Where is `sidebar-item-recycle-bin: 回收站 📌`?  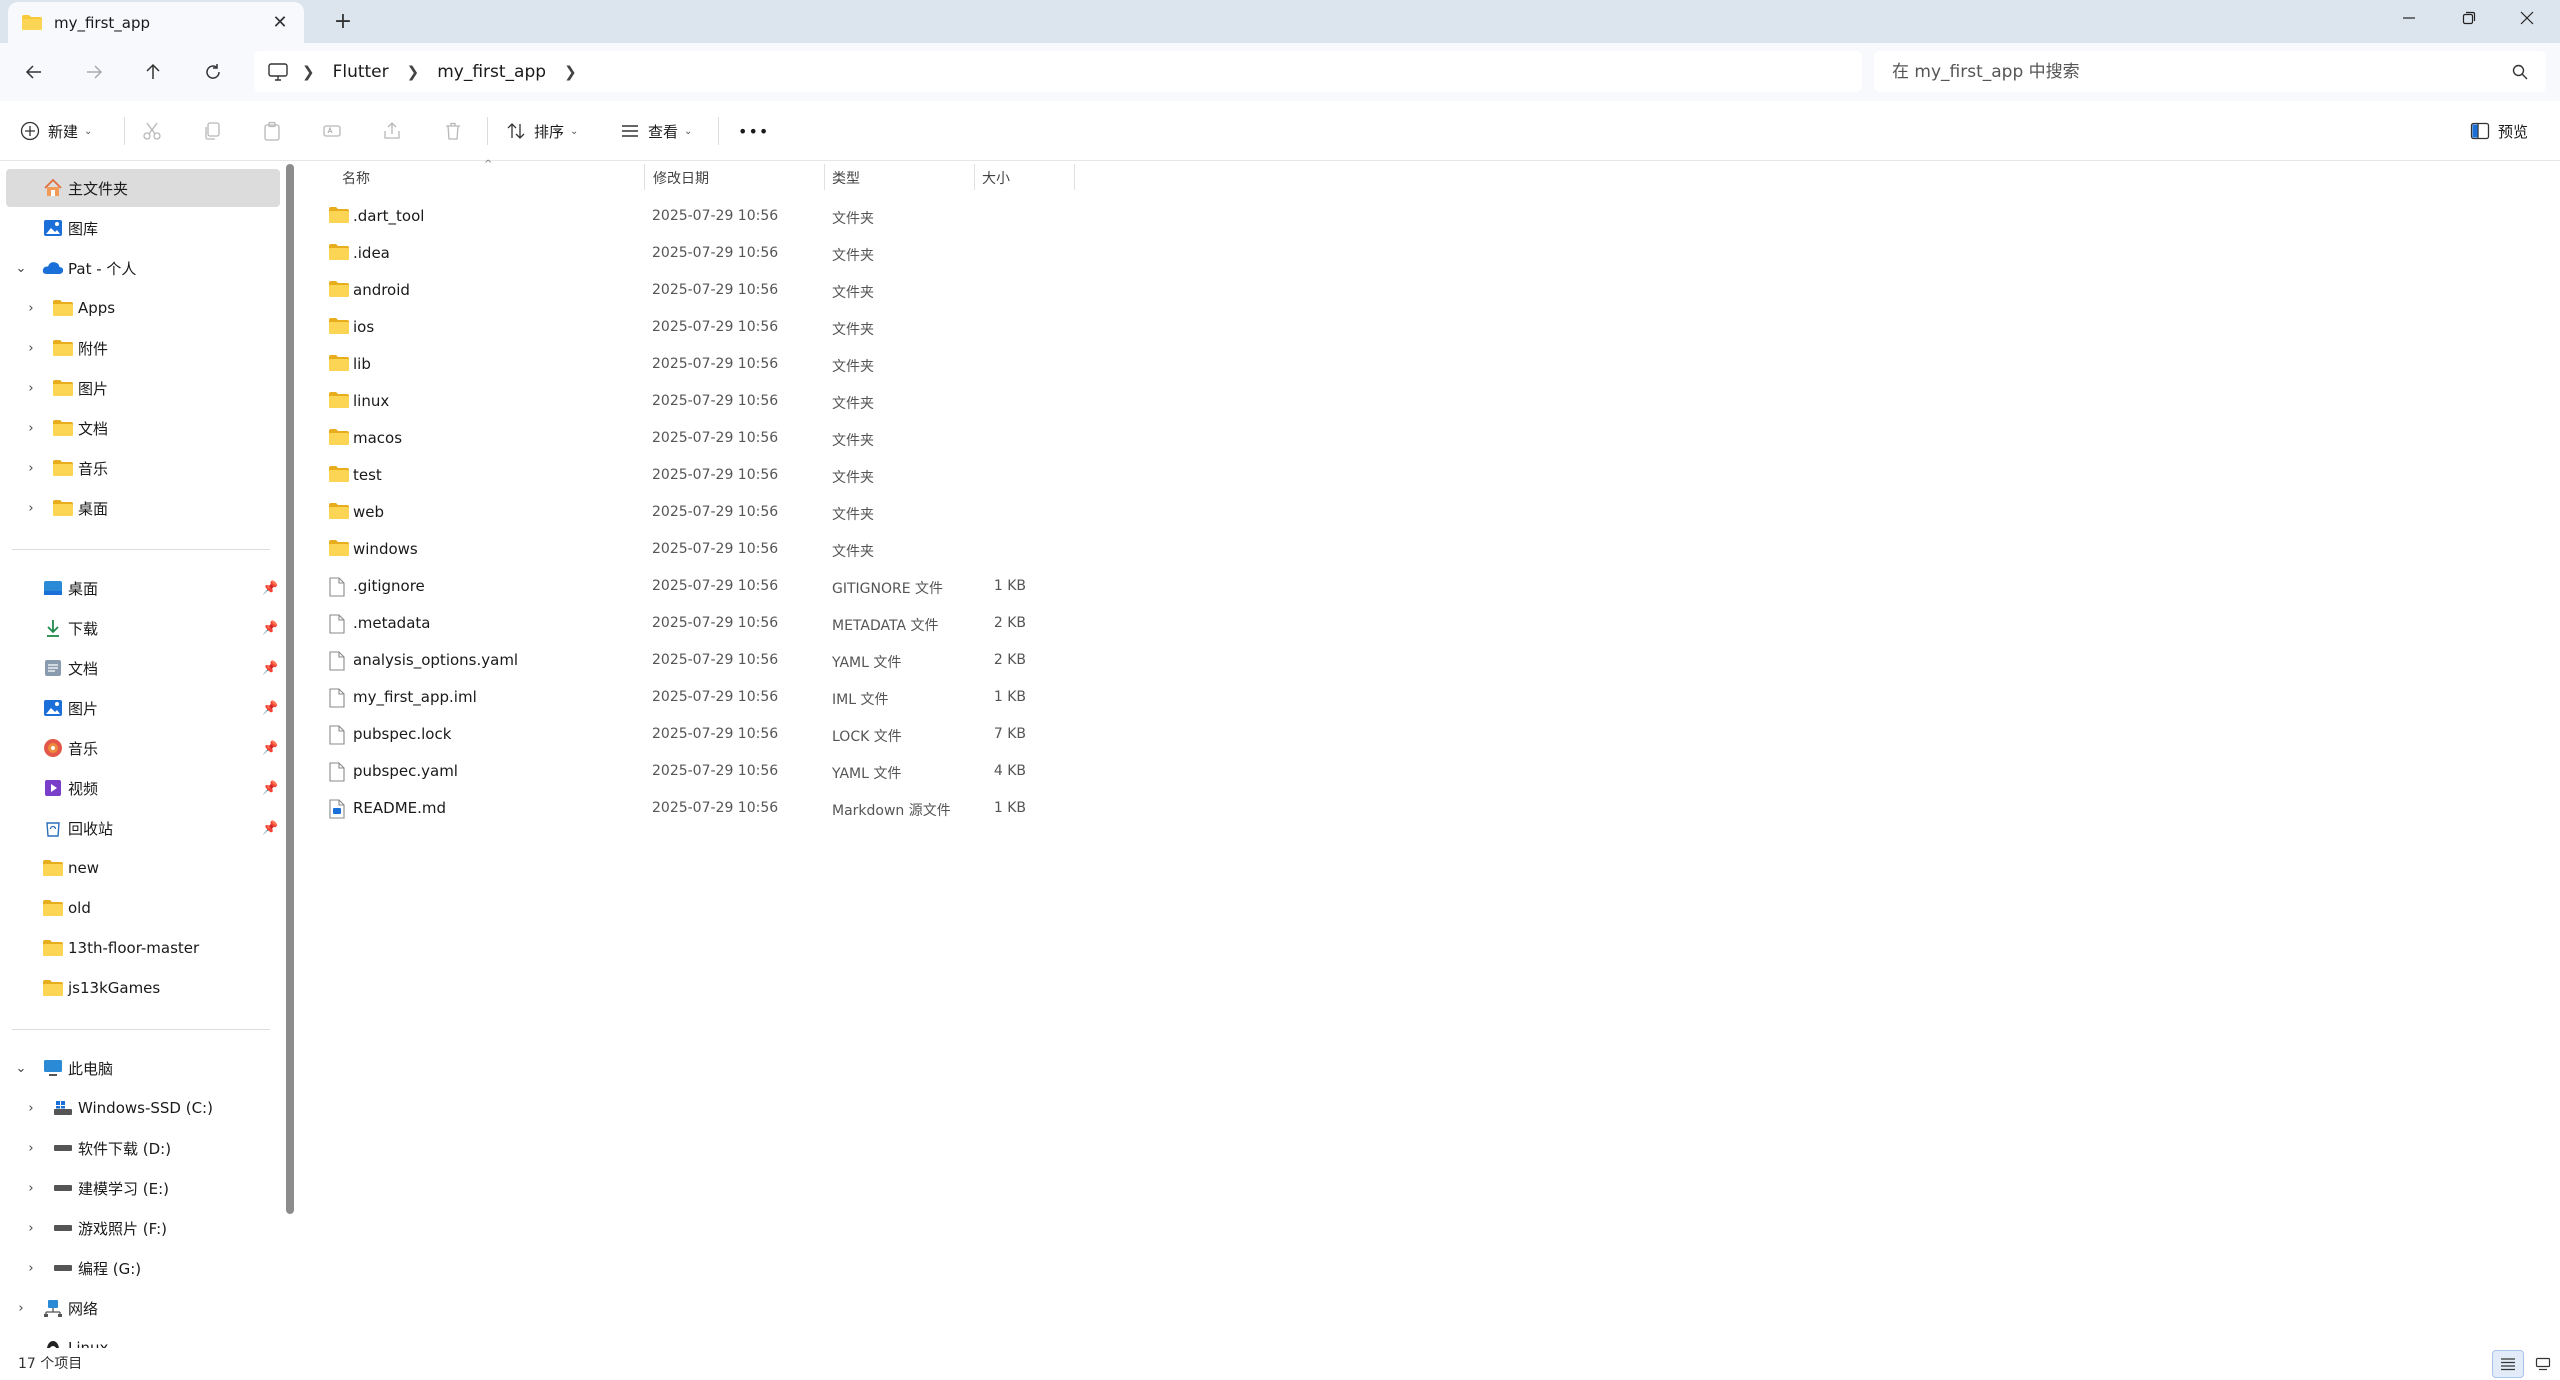 sidebar-item-recycle-bin: 回收站 📌 is located at coordinates (143, 828).